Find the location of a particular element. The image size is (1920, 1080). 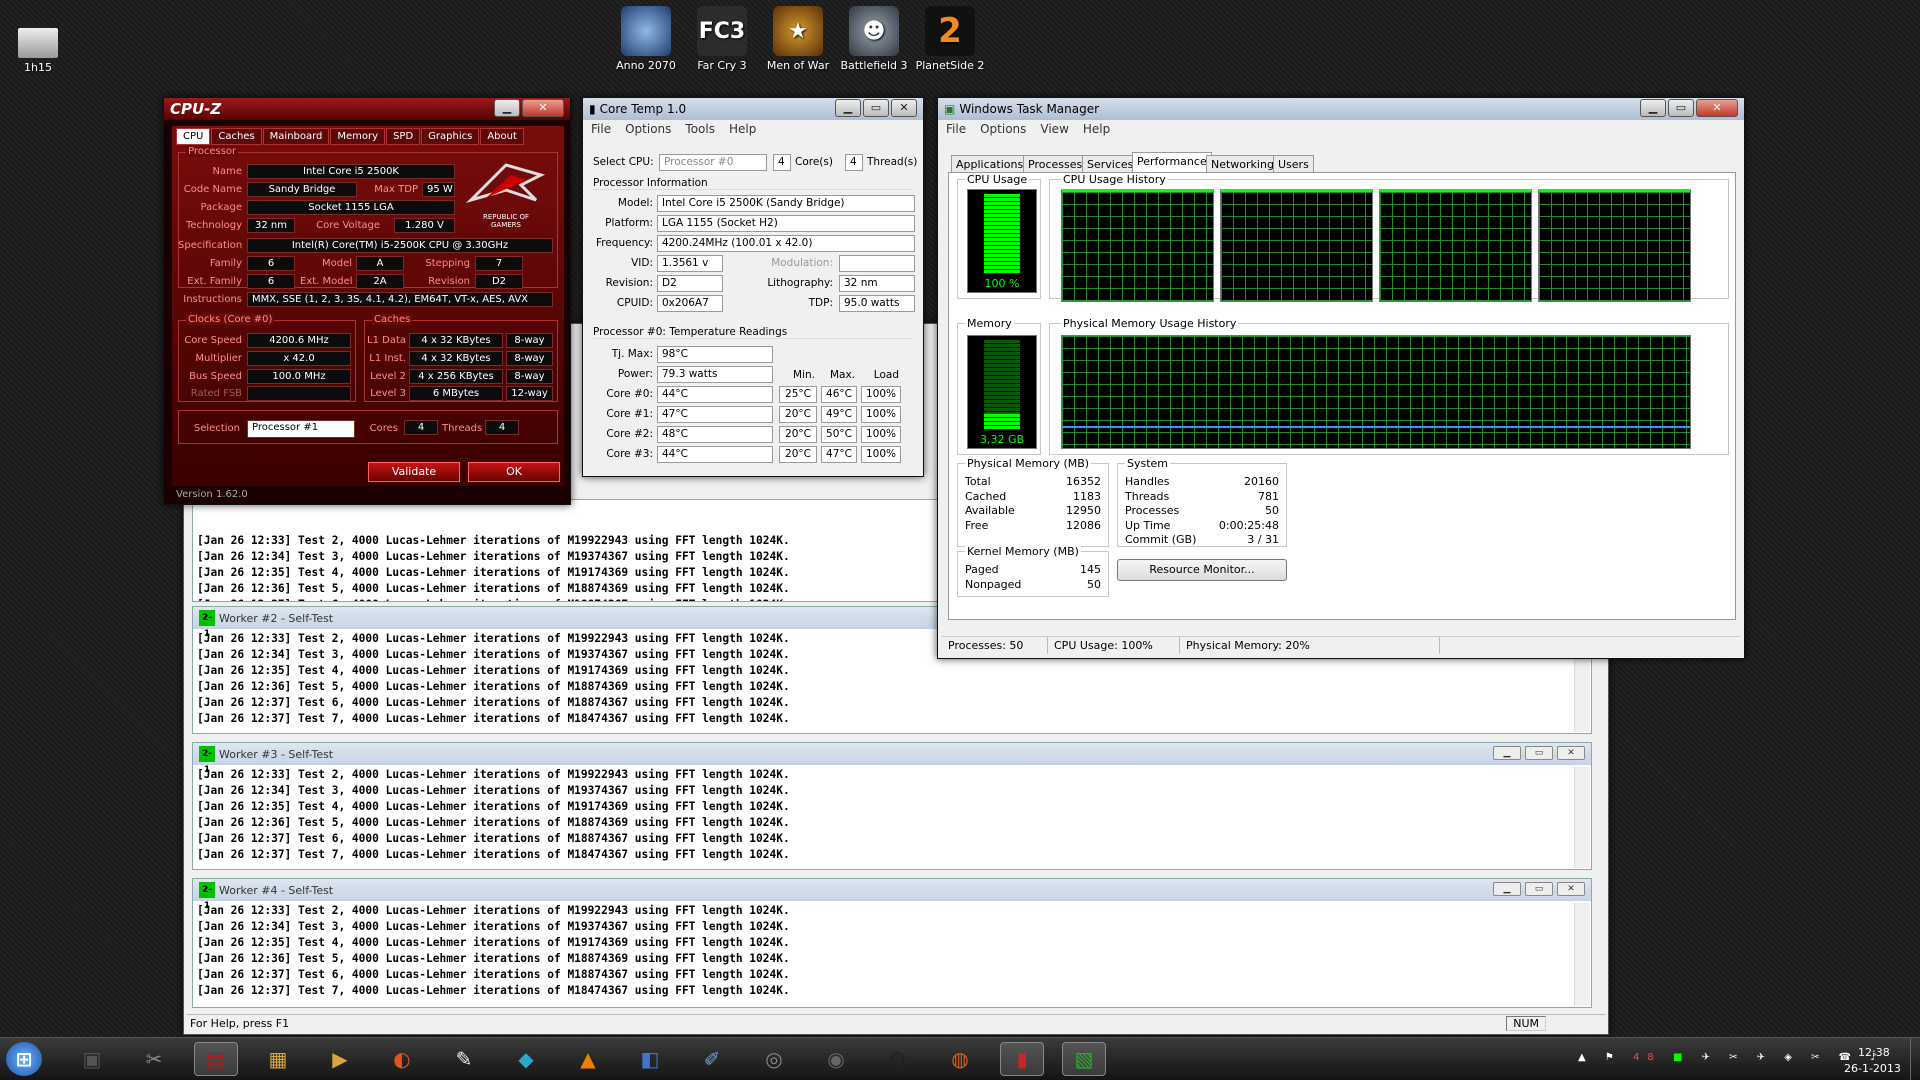

core-temp: 44°C is located at coordinates (715, 454).